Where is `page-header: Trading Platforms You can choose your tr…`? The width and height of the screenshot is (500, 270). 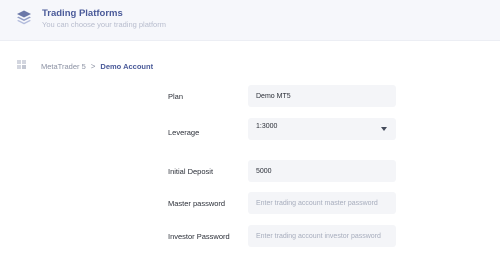 page-header: Trading Platforms You can choose your tr… is located at coordinates (250, 20).